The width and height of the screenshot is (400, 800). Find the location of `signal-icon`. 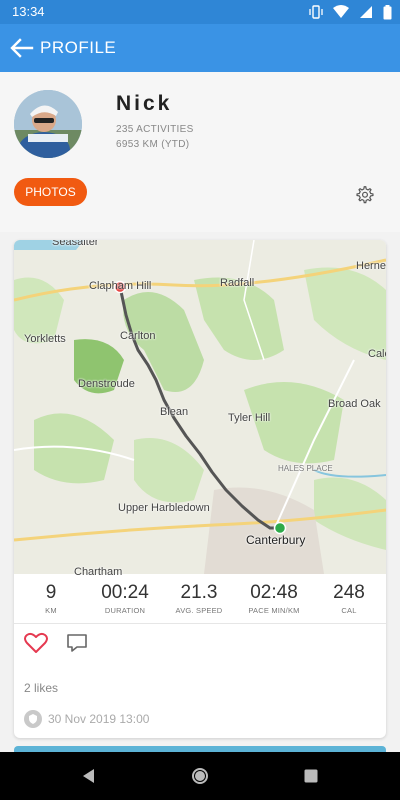

signal-icon is located at coordinates (366, 12).